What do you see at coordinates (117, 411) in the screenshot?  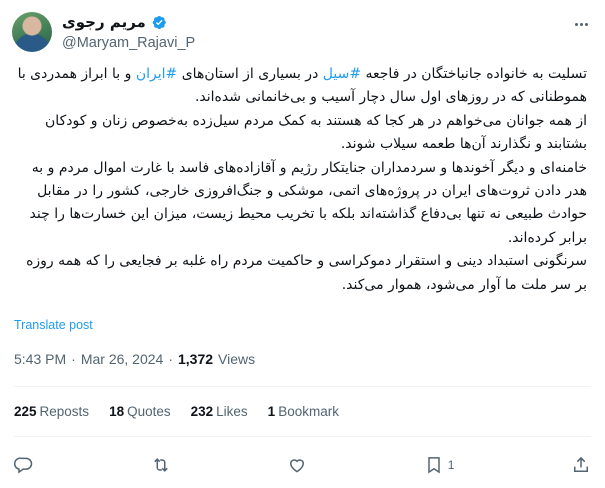 I see `quotes-count: 18` at bounding box center [117, 411].